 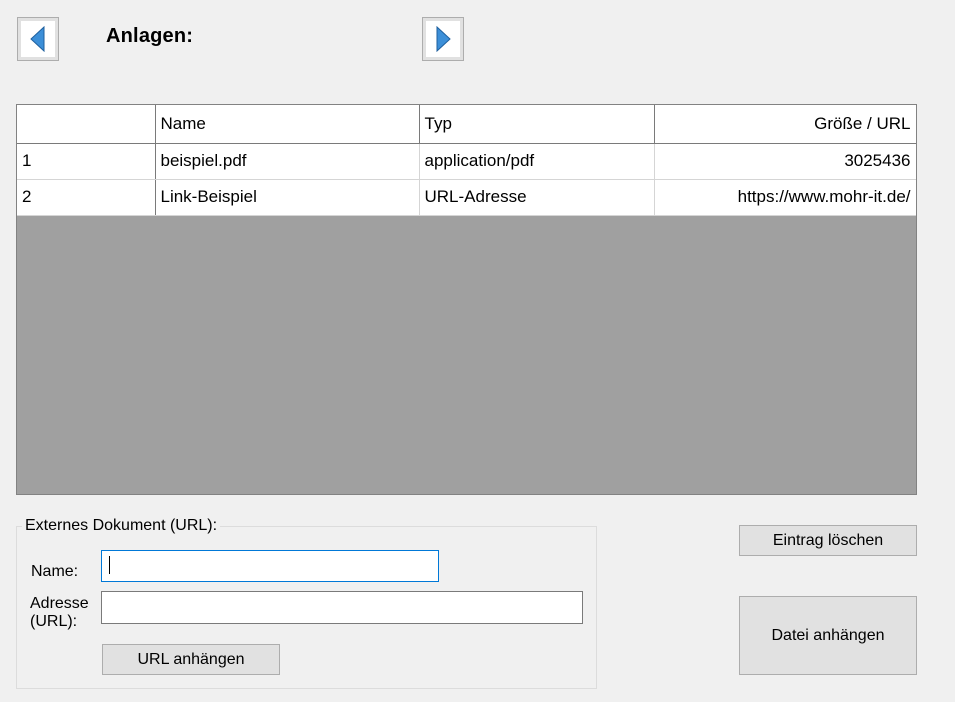 I want to click on attach-file-button: Datei anhängen, so click(x=828, y=635).